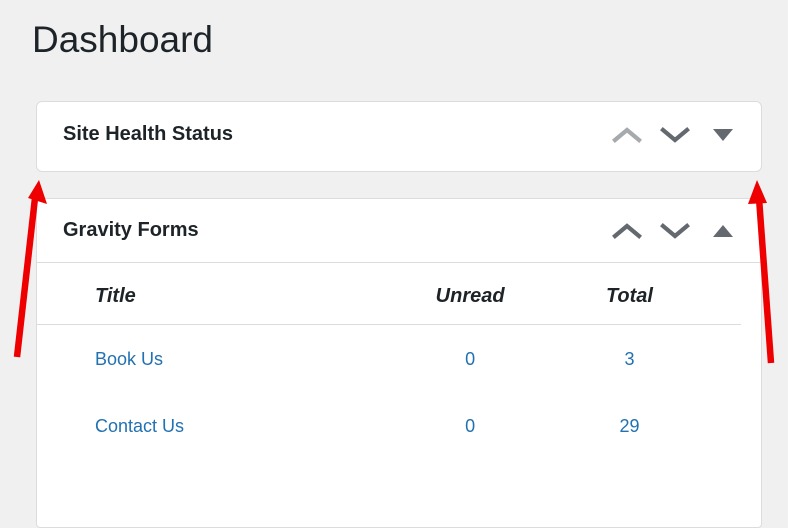 The image size is (788, 528). I want to click on table-row: Book Us 0 3, so click(389, 359).